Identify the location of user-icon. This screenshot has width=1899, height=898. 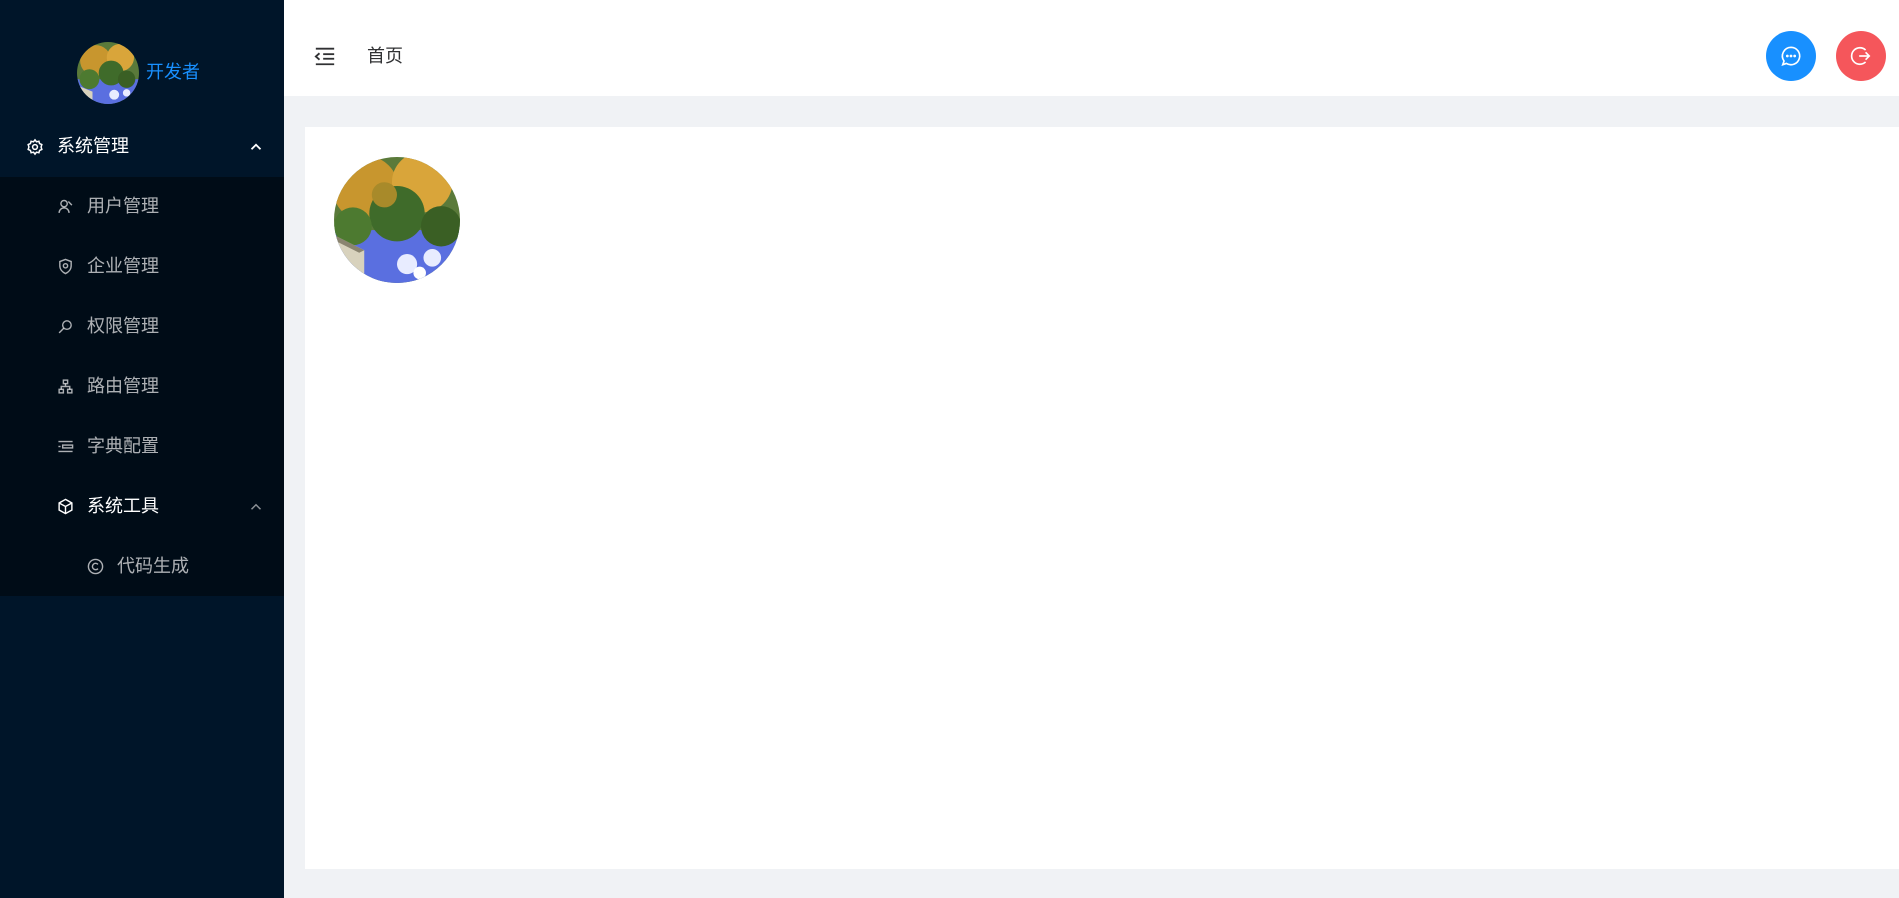
(65, 206).